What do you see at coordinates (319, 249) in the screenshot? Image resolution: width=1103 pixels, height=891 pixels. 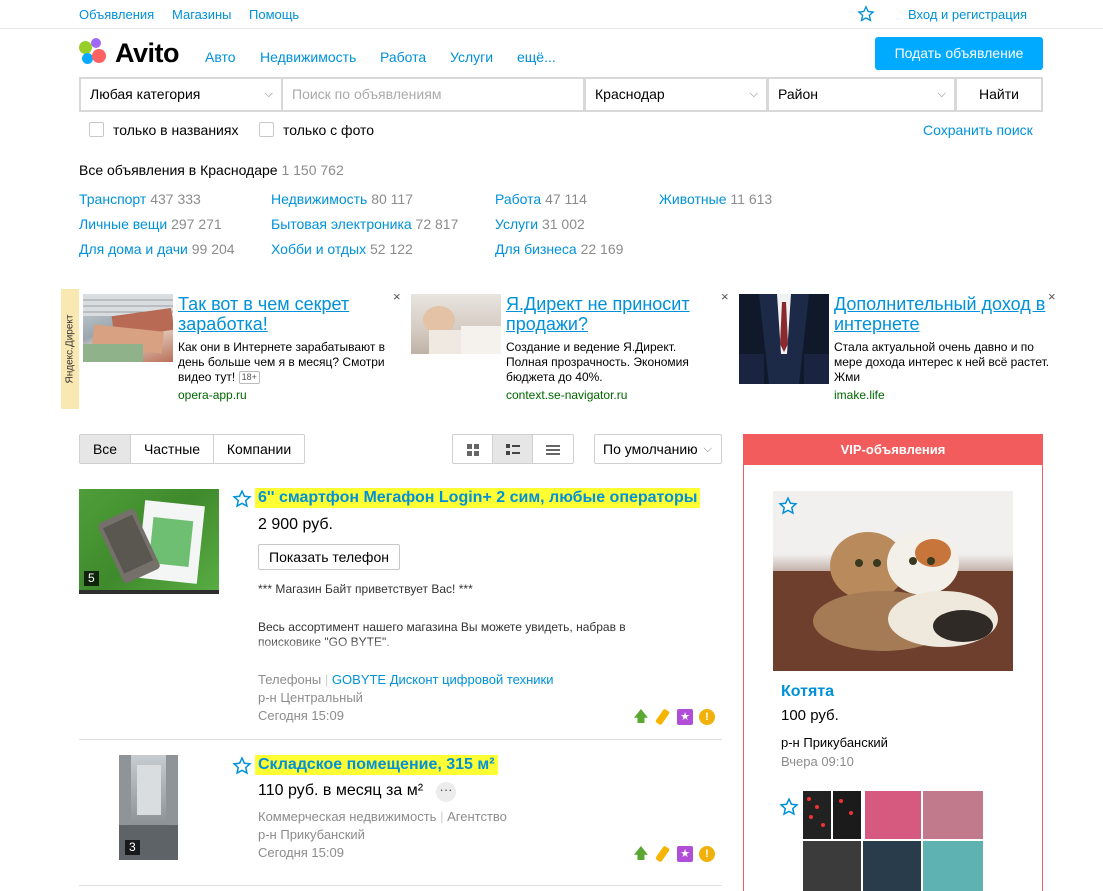 I see `category-label: Хобби и отдых` at bounding box center [319, 249].